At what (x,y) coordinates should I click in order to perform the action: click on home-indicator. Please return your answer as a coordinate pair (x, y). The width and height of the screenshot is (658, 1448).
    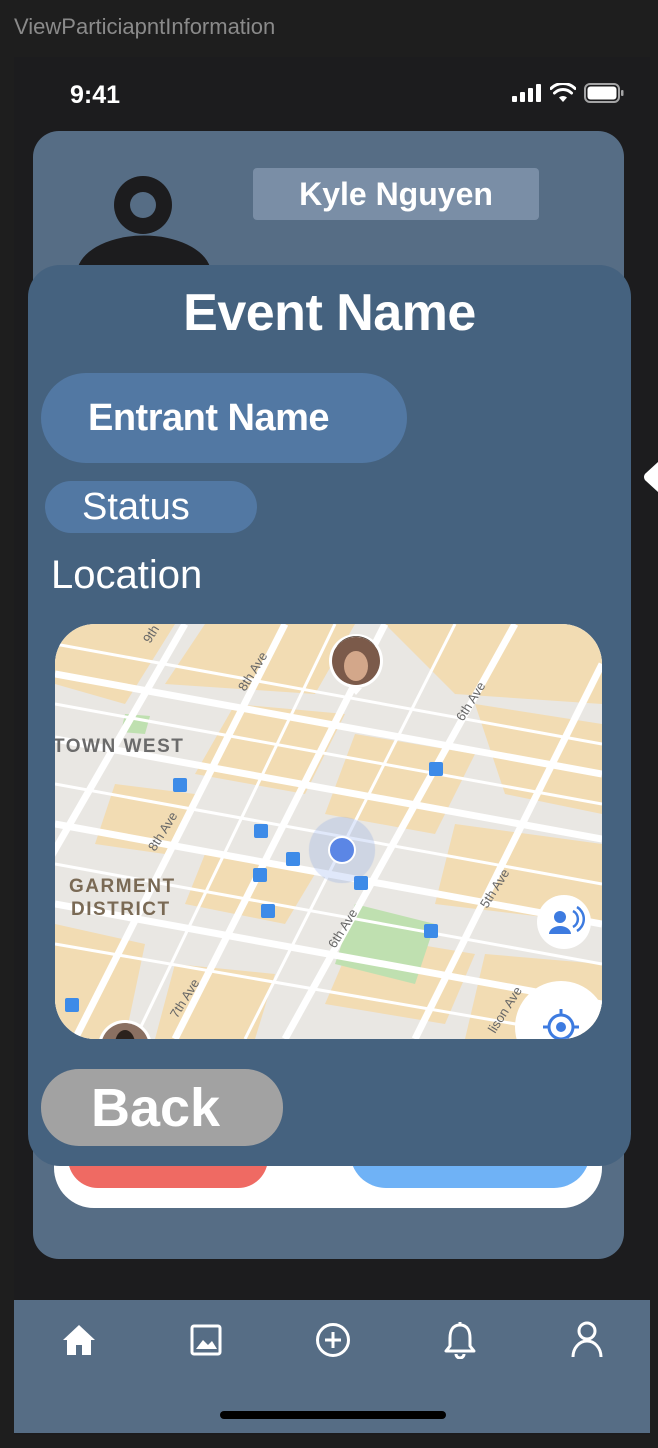
    Looking at the image, I should click on (333, 1415).